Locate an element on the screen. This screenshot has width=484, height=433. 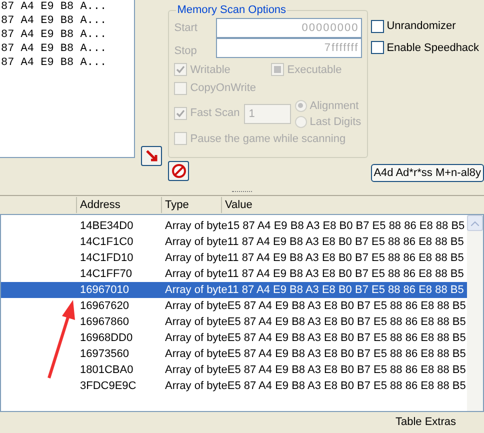
radio-label: Last Digits is located at coordinates (336, 122).